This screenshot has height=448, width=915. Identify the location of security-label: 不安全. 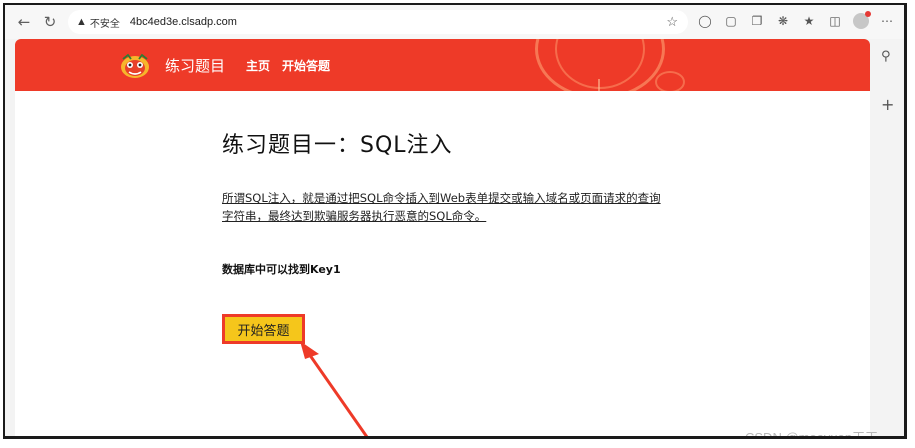
(104, 24).